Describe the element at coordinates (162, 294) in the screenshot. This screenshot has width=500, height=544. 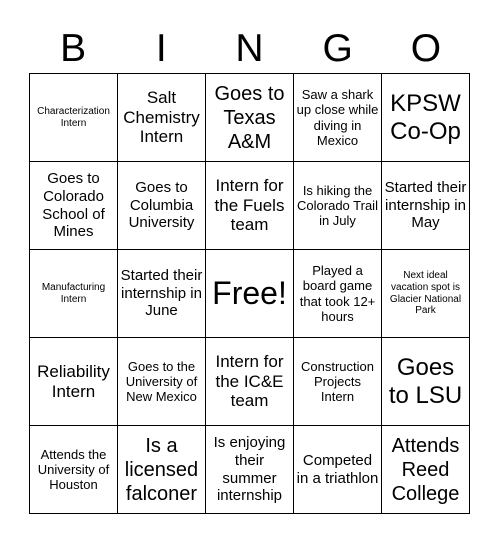
I see `bingo-cell: Started their internship in June` at that location.